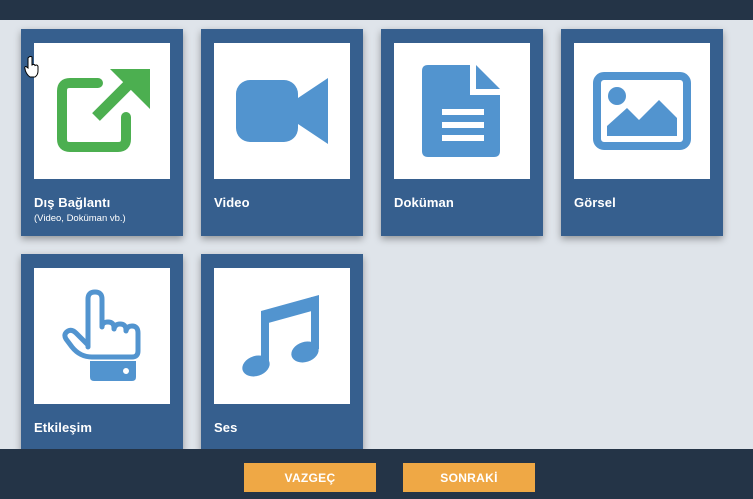 The image size is (753, 499). Describe the element at coordinates (72, 202) in the screenshot. I see `card-label: Dış Bağlantı` at that location.